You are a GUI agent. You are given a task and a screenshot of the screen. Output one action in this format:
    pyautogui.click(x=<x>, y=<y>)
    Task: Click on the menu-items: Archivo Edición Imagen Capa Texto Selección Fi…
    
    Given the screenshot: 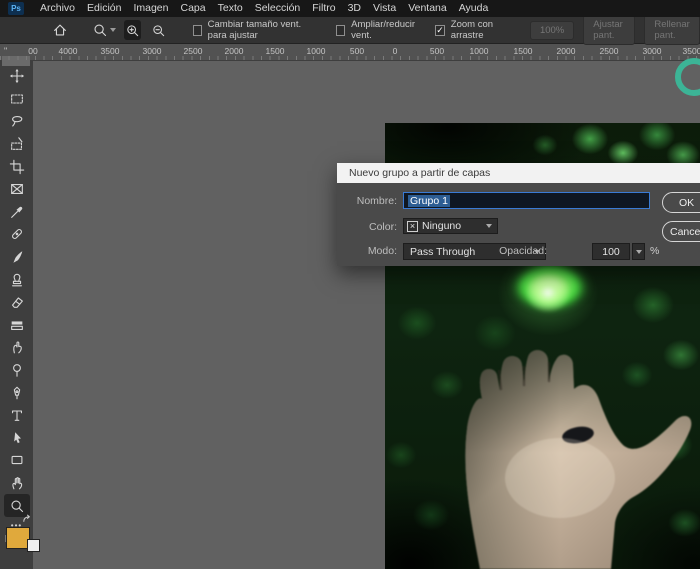 What is the action you would take?
    pyautogui.click(x=264, y=8)
    